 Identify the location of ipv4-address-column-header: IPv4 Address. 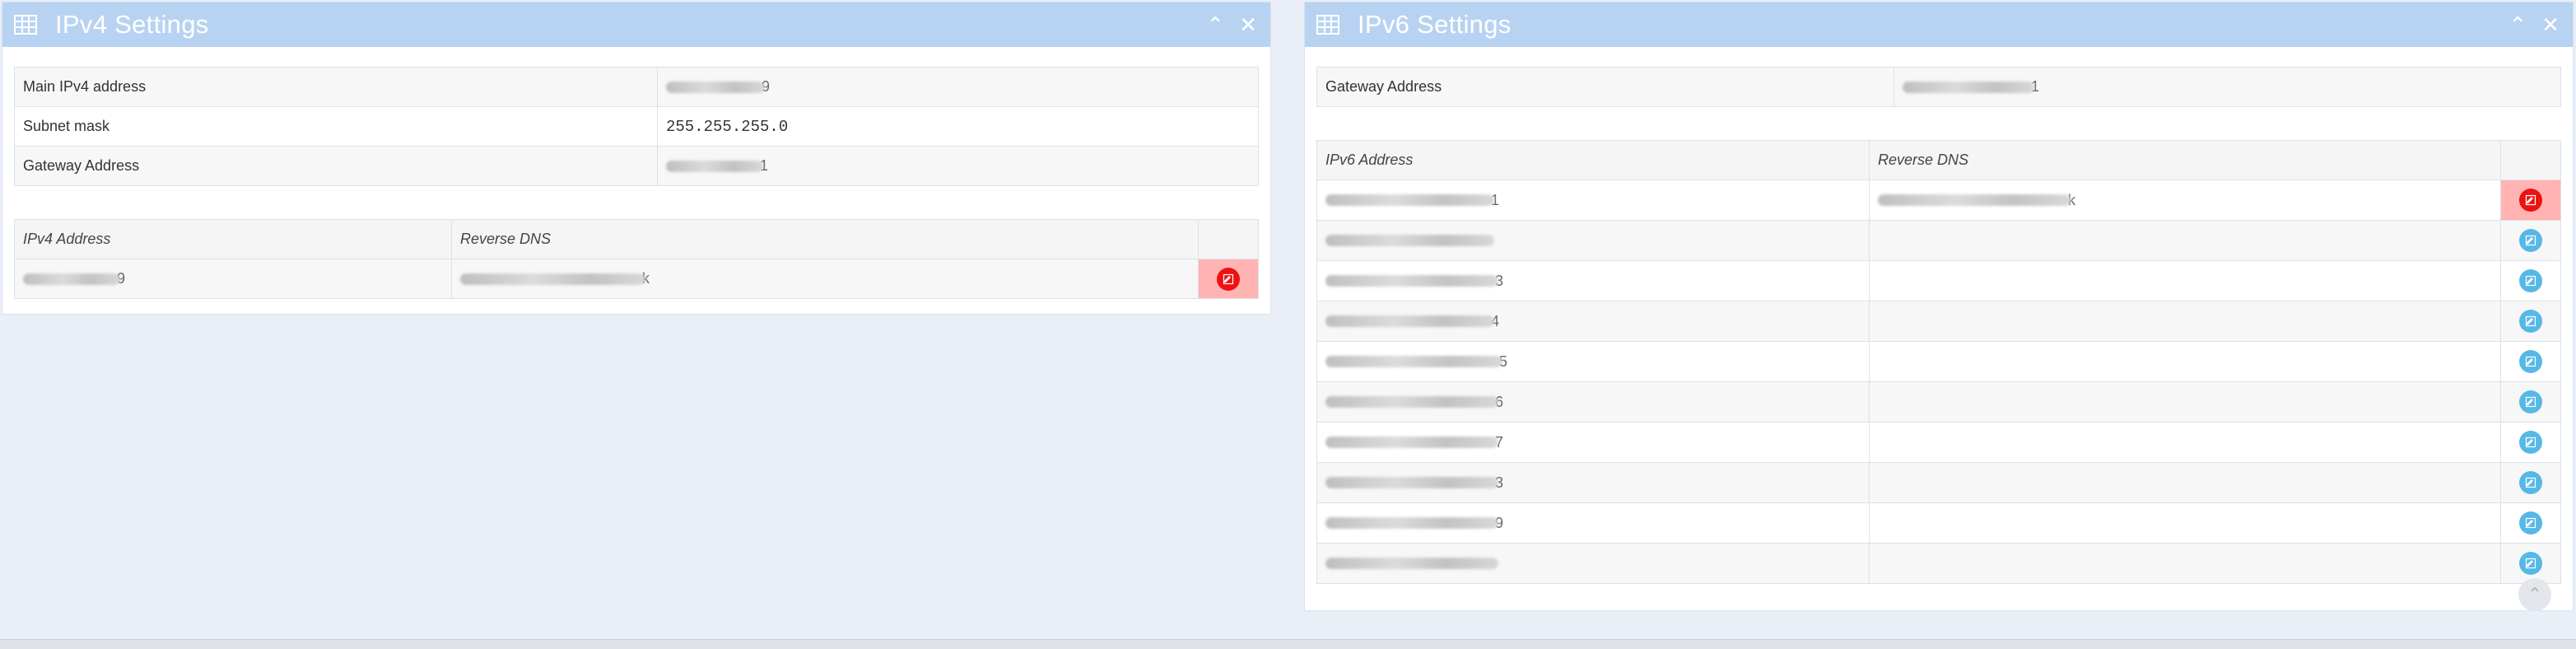
(233, 239).